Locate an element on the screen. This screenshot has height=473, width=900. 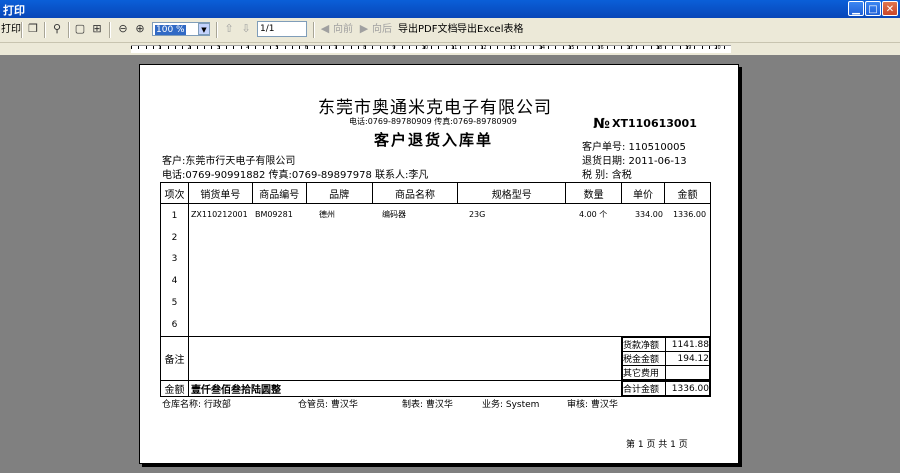
number-symbol: № is located at coordinates (601, 124).